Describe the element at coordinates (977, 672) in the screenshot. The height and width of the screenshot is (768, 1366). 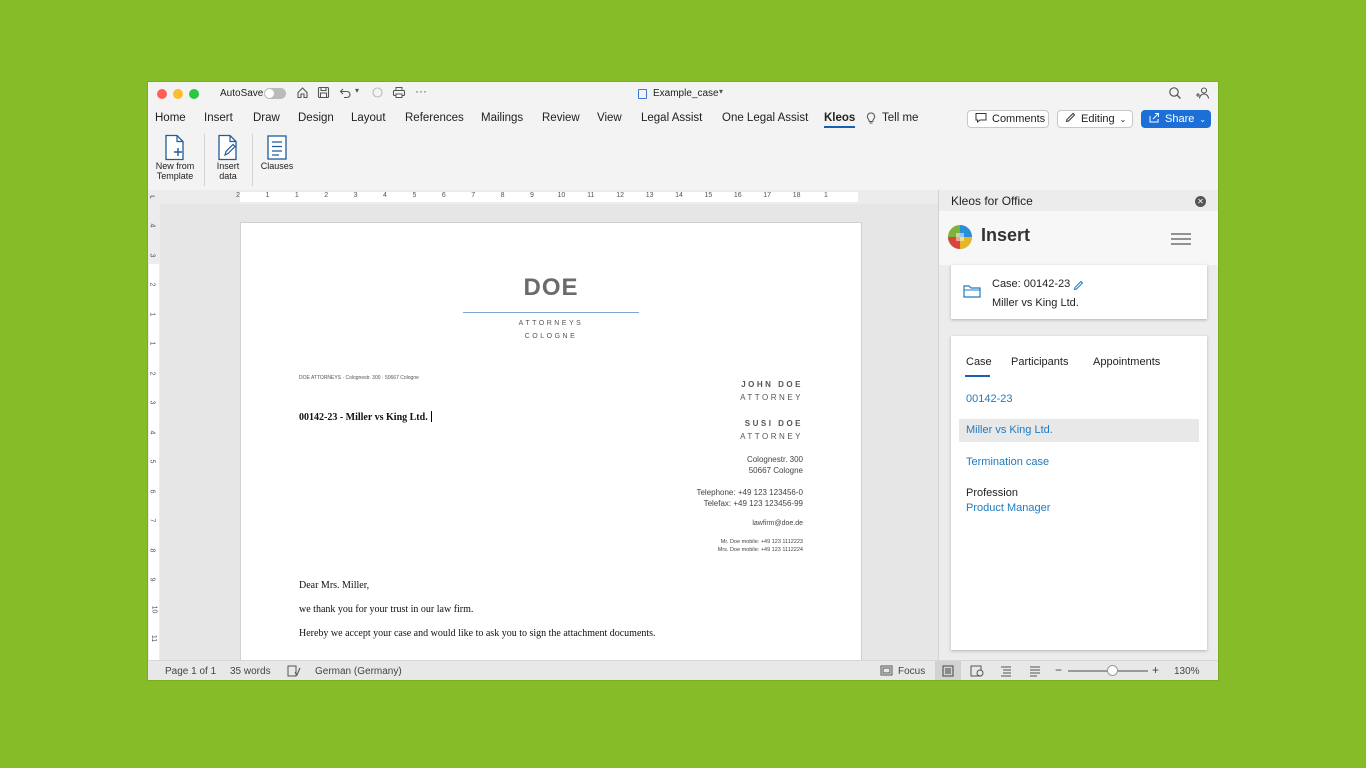
I see `web-layout-icon` at that location.